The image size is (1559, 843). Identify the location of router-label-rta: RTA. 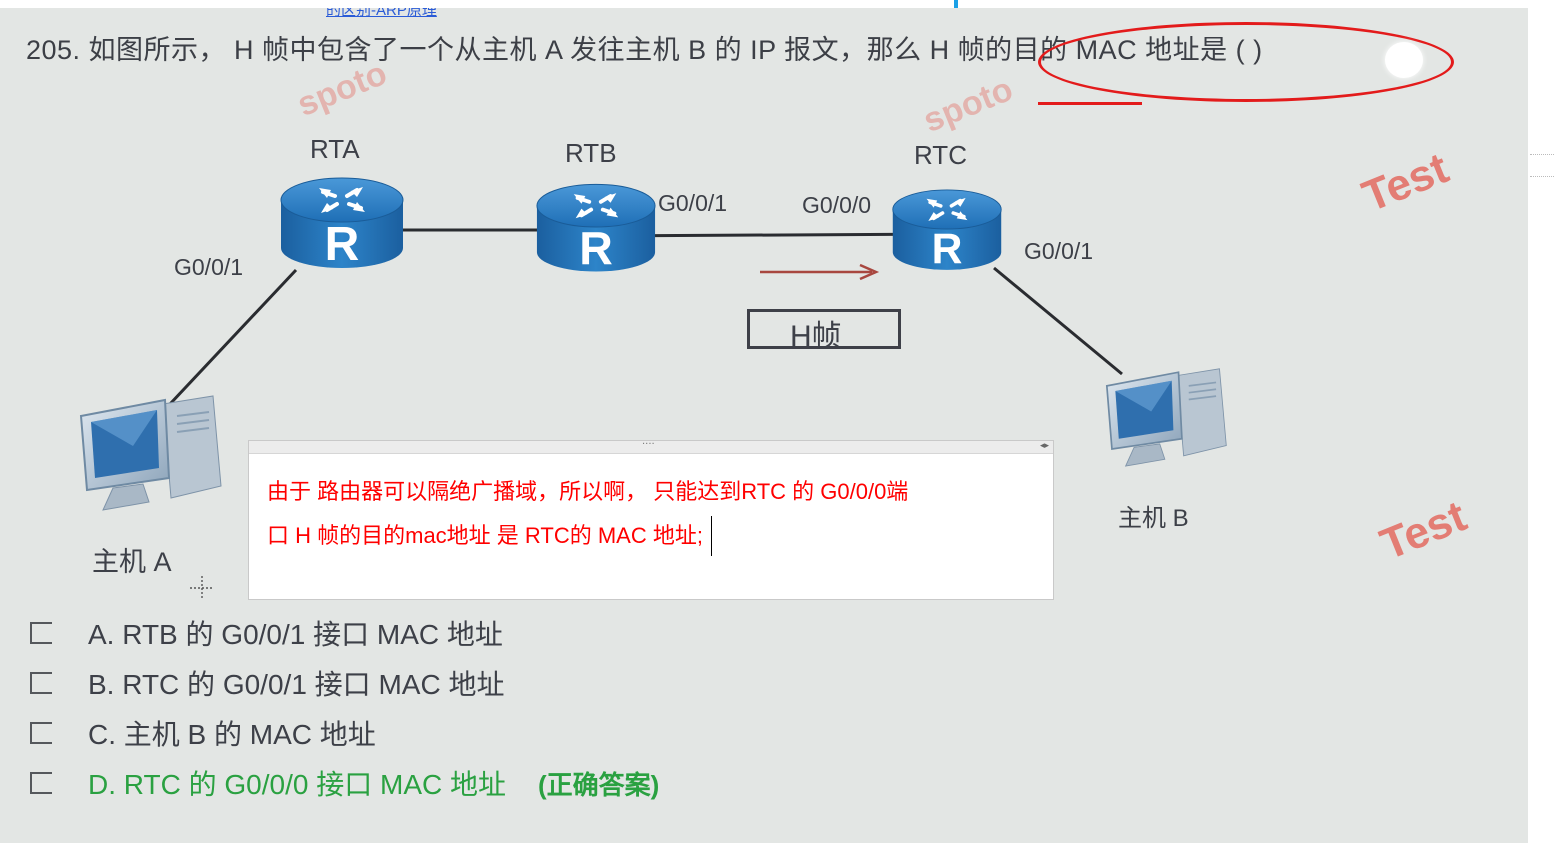
(335, 149).